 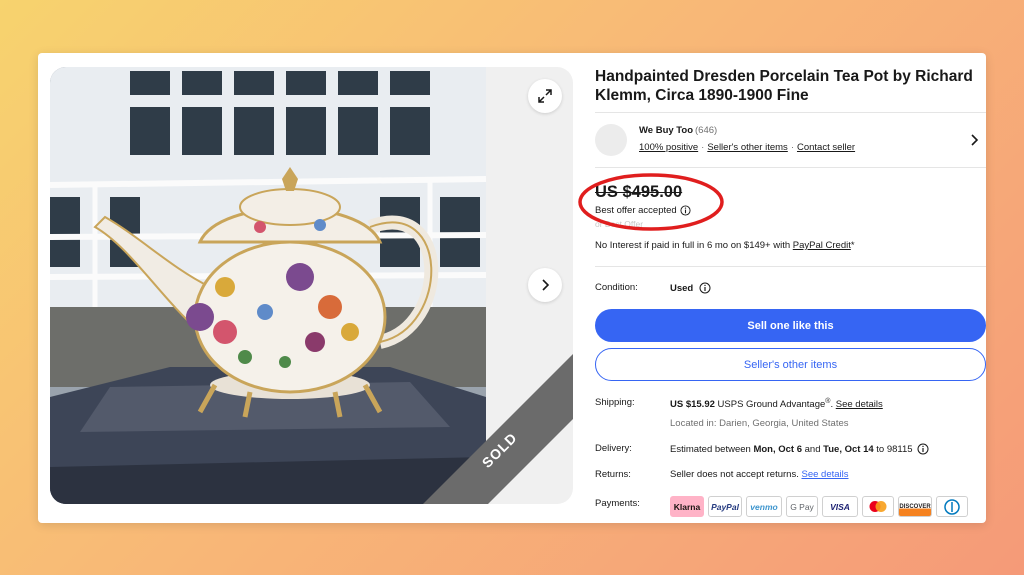 I want to click on discover-icon: DISCOVER, so click(x=915, y=506).